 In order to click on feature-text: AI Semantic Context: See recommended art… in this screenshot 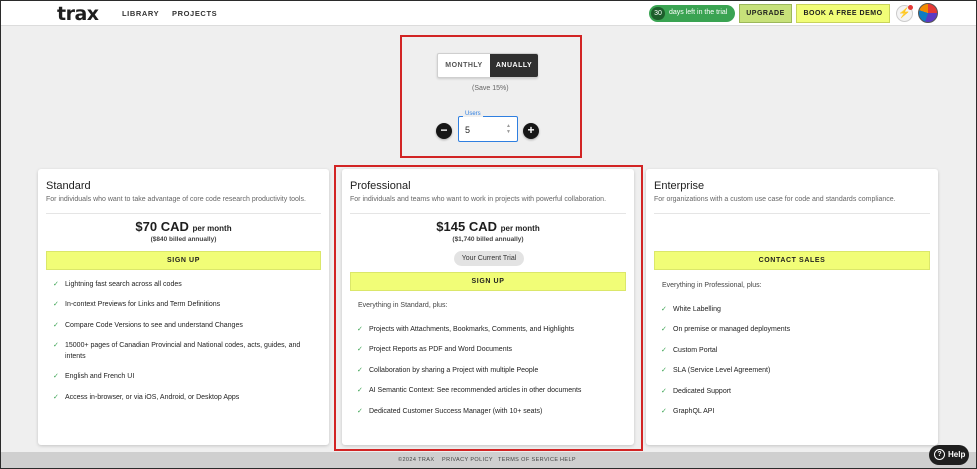, I will do `click(475, 390)`.